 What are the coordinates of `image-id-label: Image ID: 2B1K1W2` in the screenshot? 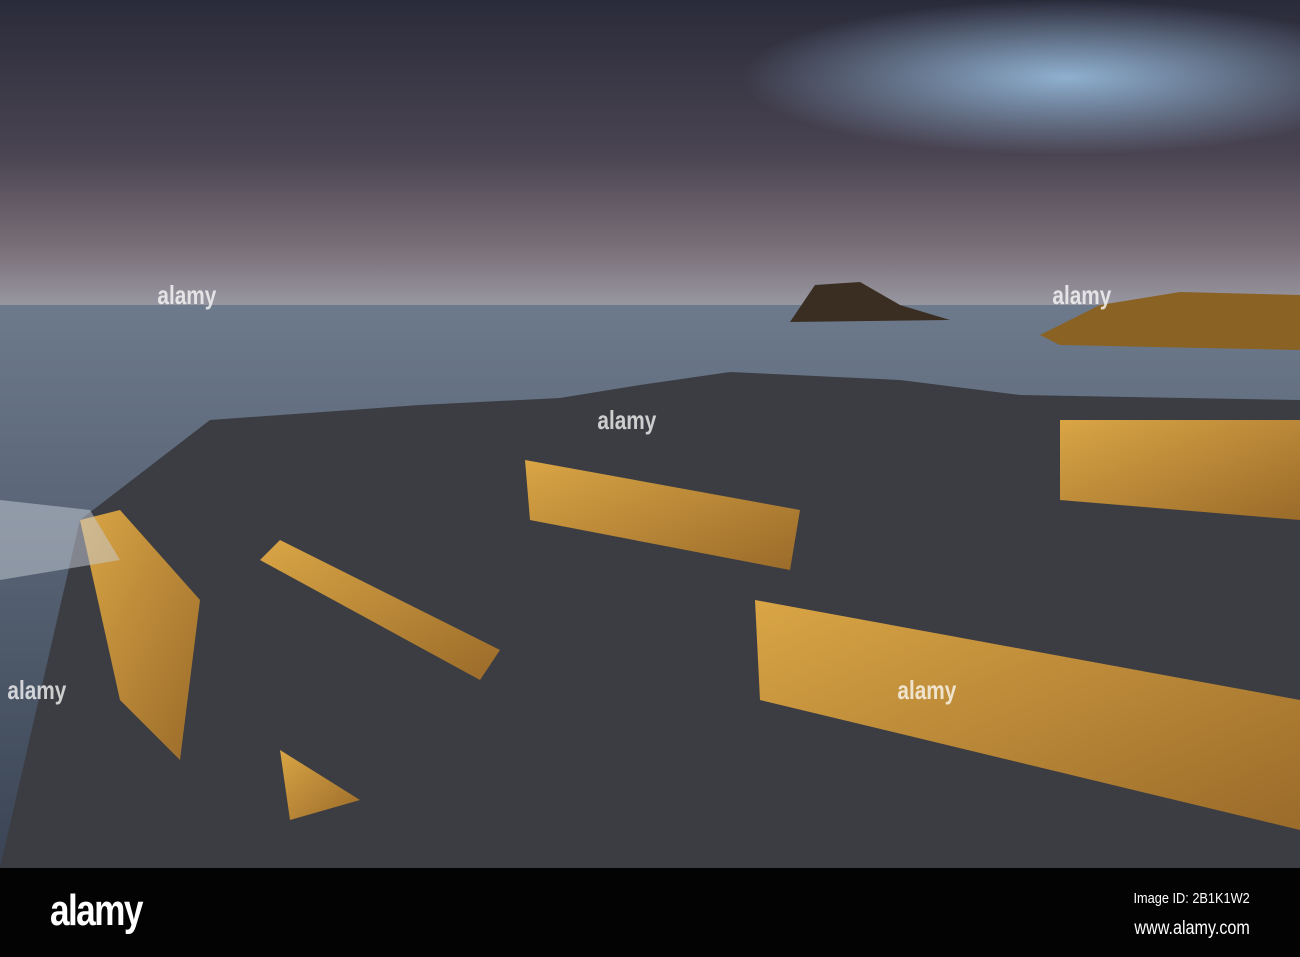 It's located at (1191, 898).